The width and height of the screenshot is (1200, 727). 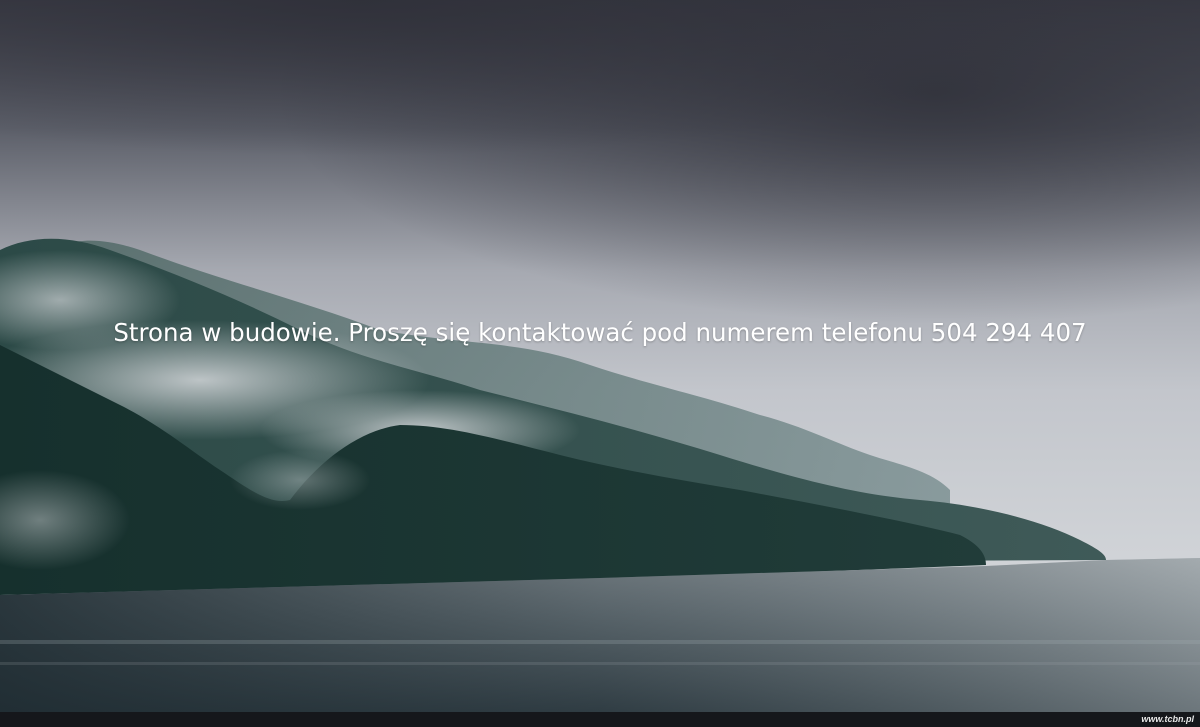 I want to click on footer-site-link: www.tcbn.pl, so click(x=1167, y=719).